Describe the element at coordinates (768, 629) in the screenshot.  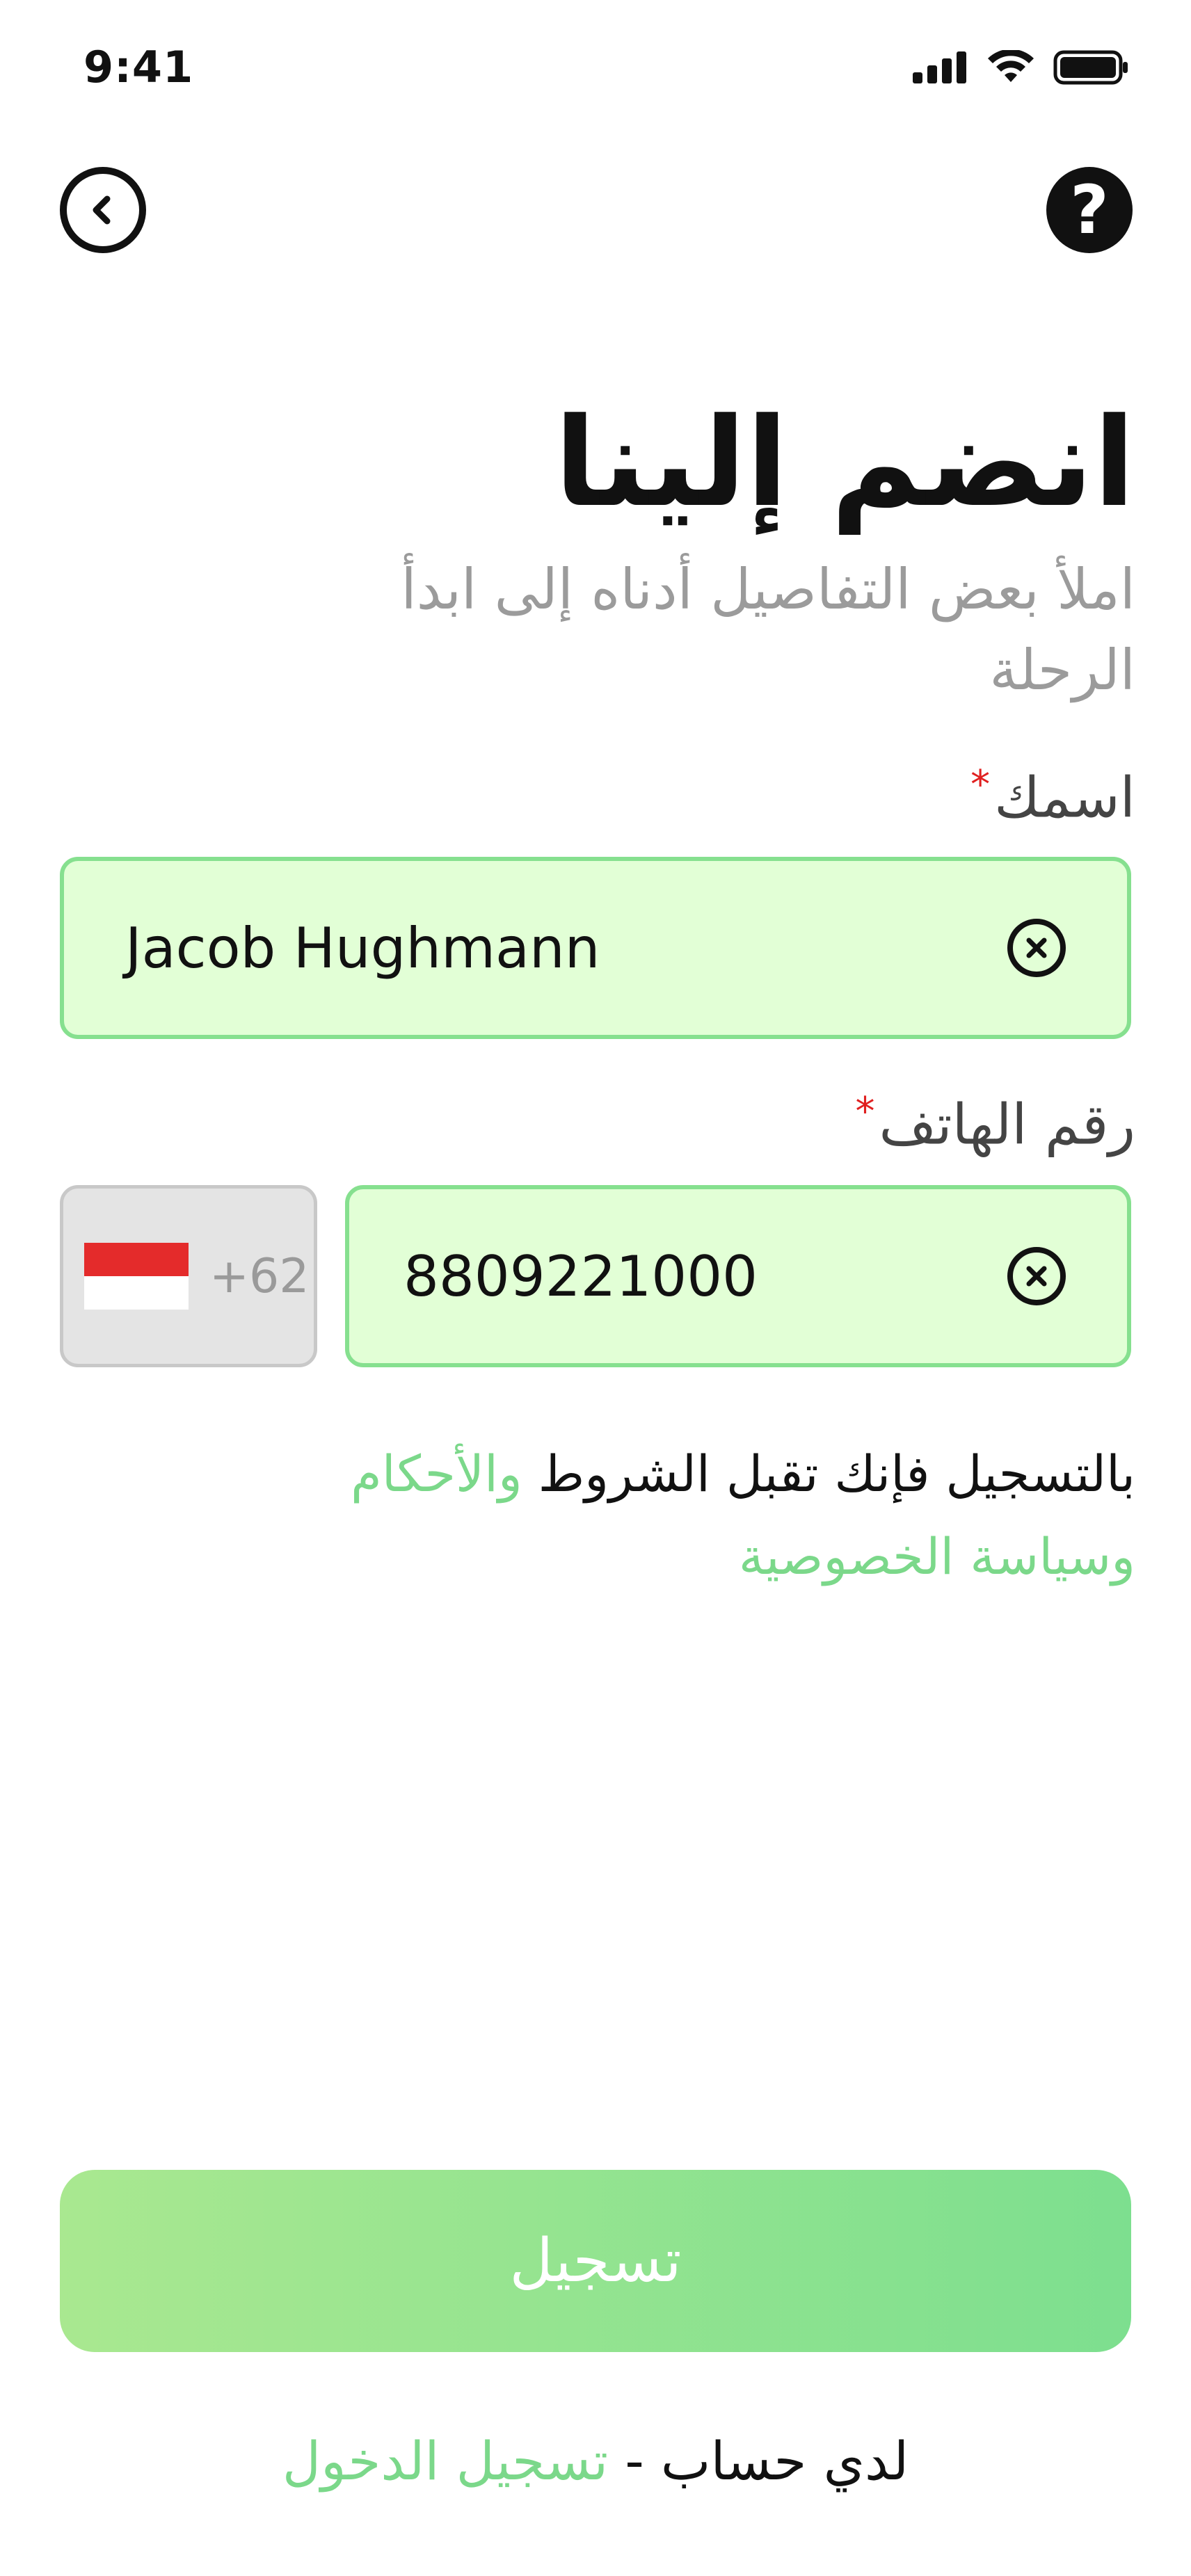
I see `page-subtitle: املأ بعض التفاصيل أدناه إلى ابدأ الرحلة` at that location.